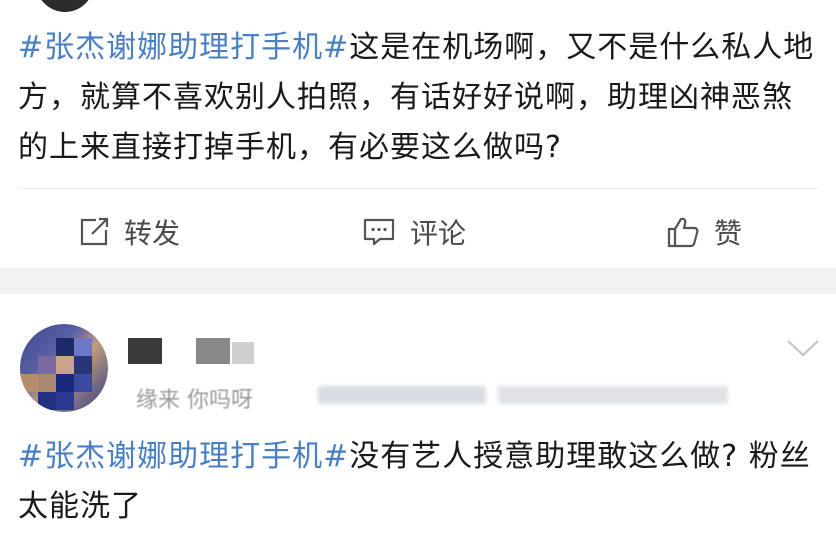 This screenshot has height=550, width=836. I want to click on action-bar: 转发 评论 赞, so click(418, 232).